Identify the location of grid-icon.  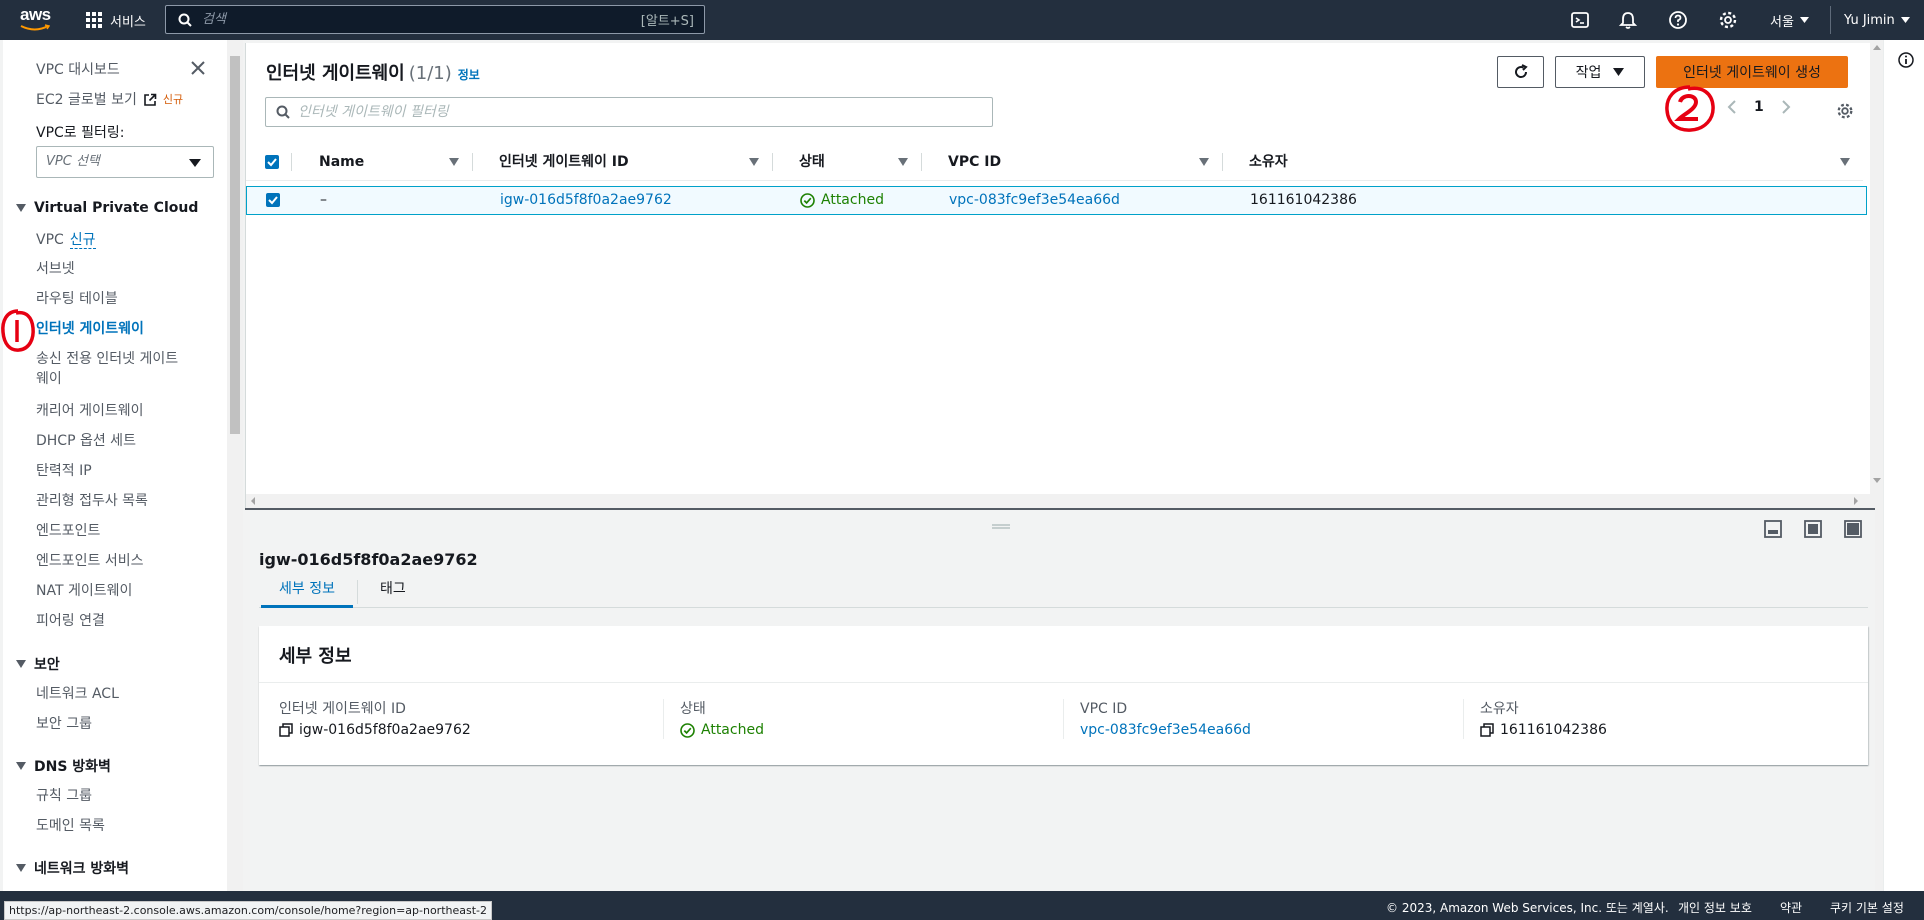
(94, 20).